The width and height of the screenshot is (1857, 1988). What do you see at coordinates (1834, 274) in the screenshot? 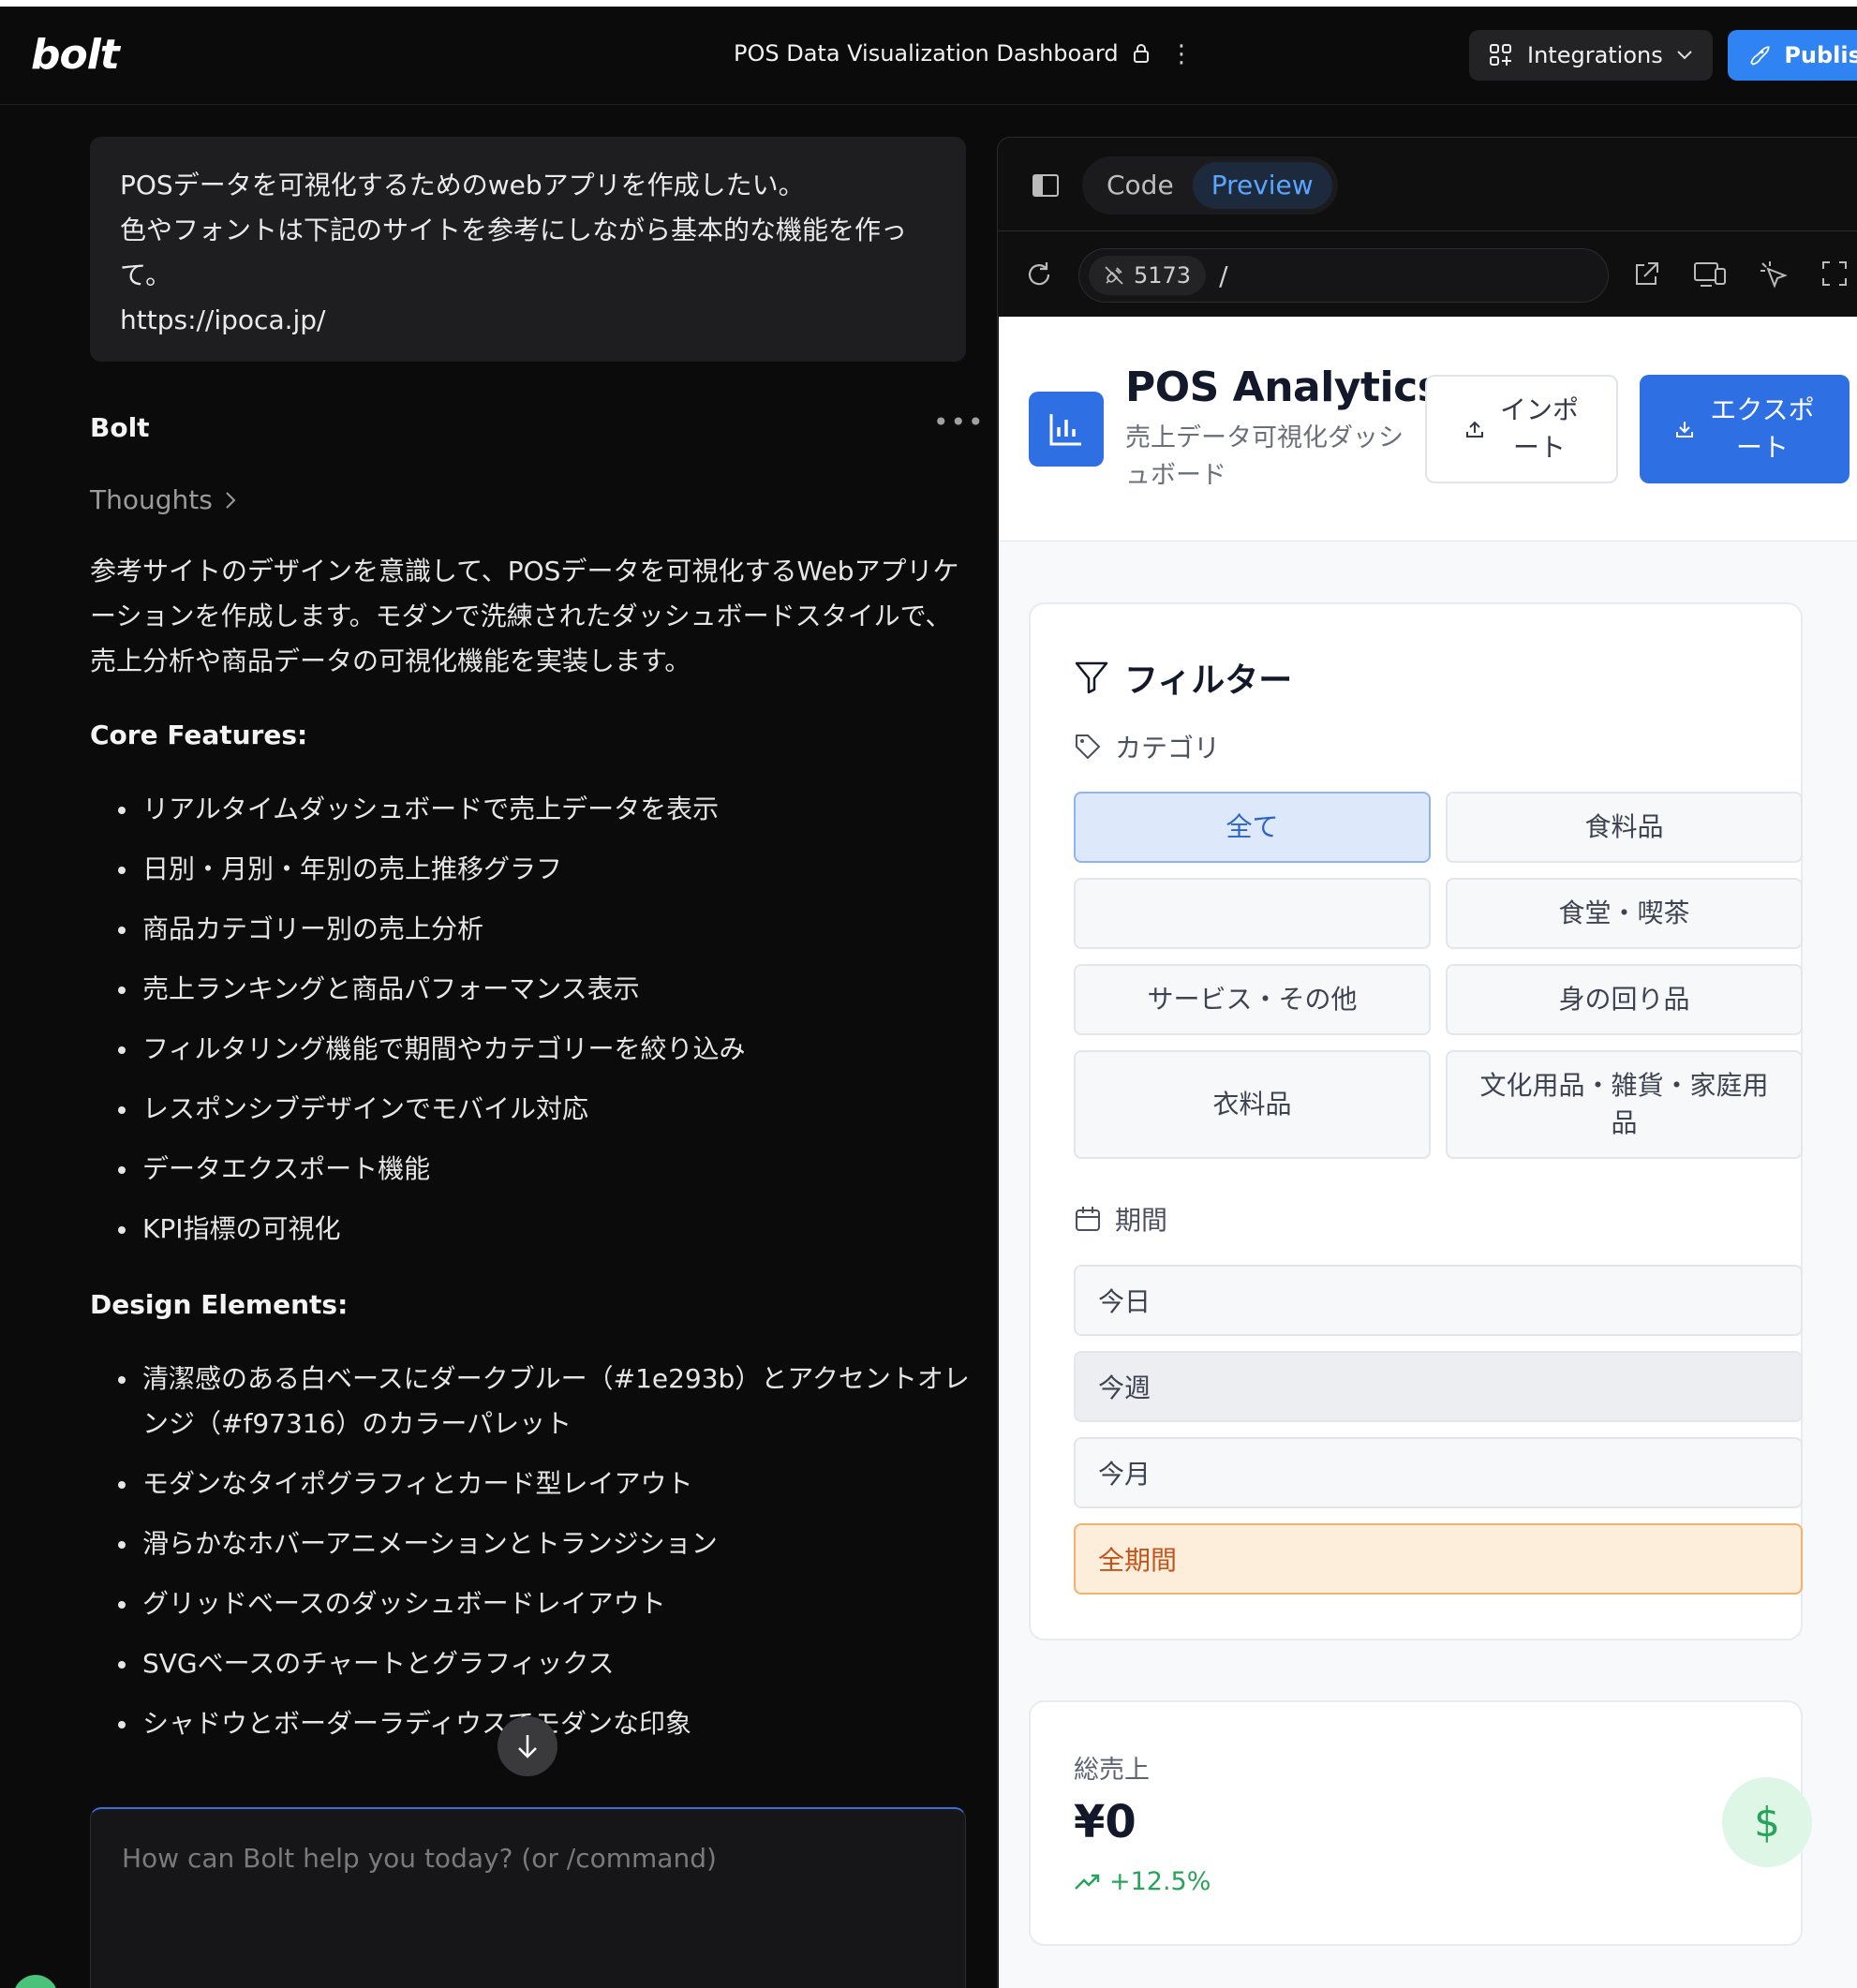
I see `fullscreen-icon` at bounding box center [1834, 274].